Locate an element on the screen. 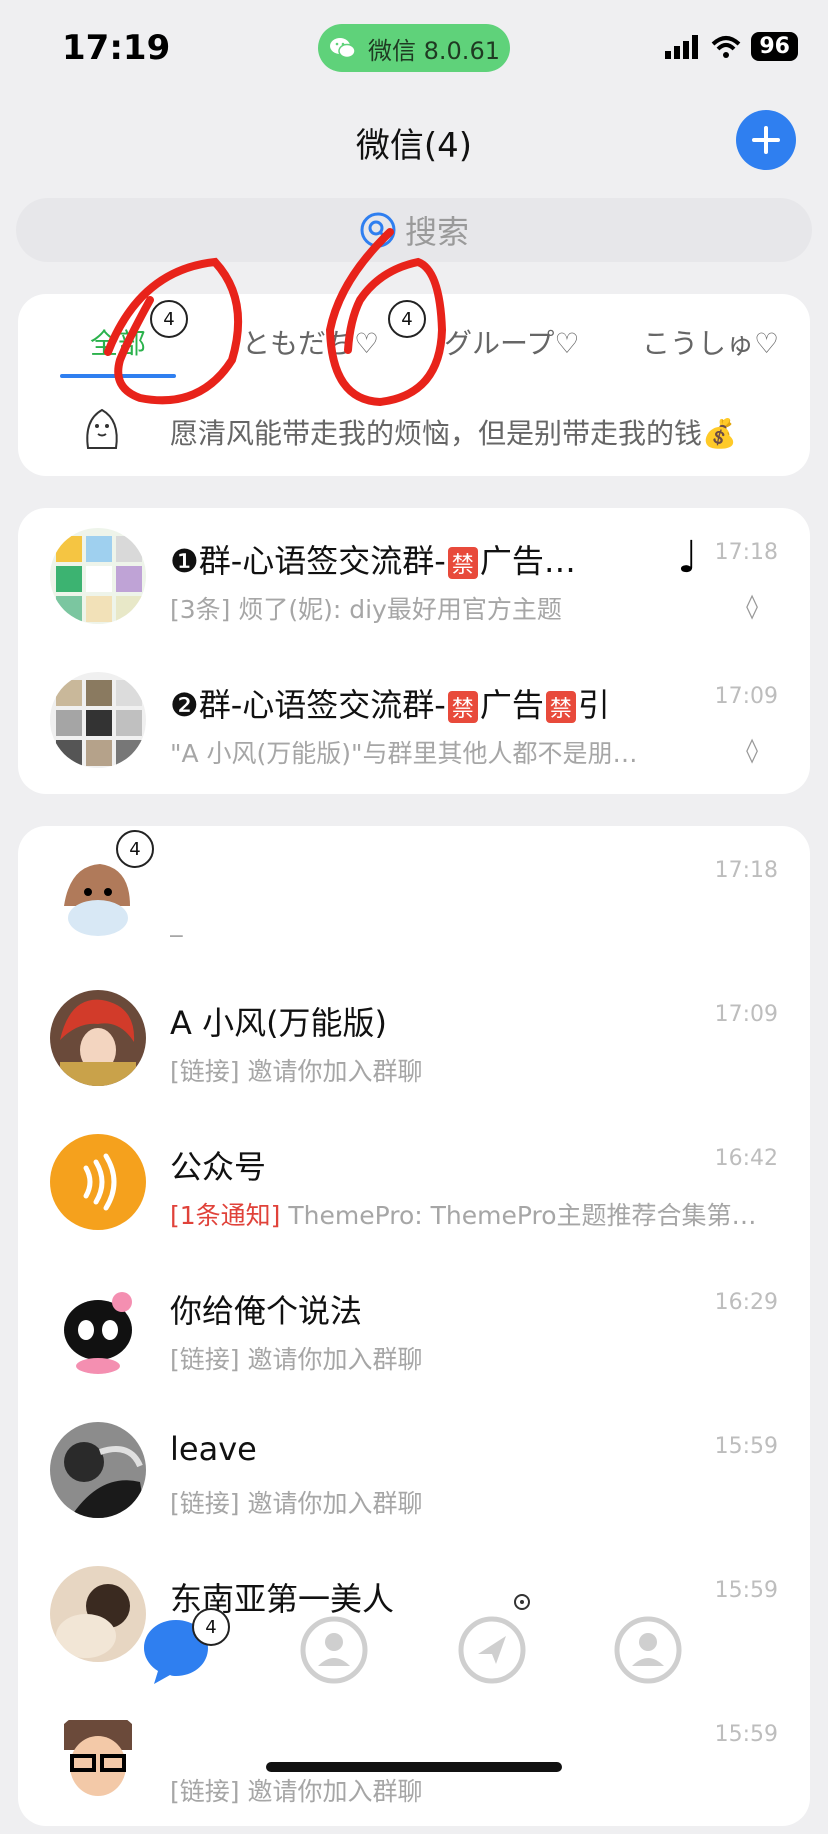 This screenshot has height=1834, width=828. discover-tab-icon is located at coordinates (492, 1650).